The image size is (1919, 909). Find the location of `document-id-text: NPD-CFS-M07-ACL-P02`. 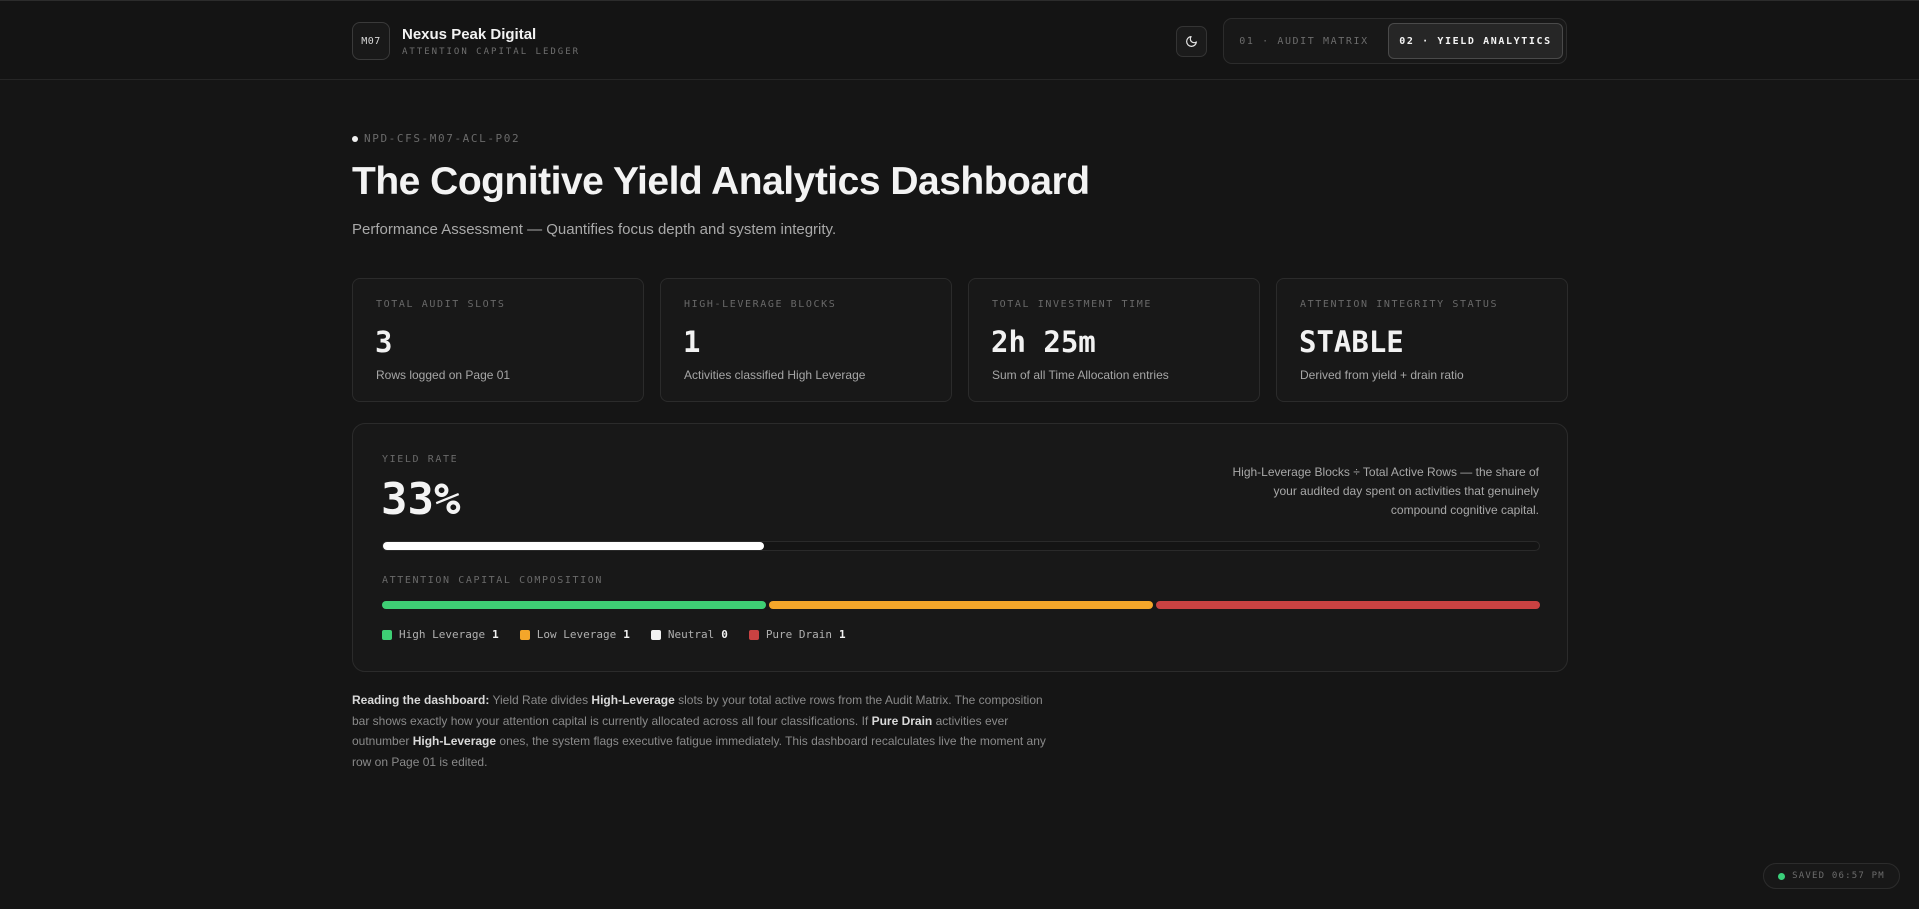

document-id-text: NPD-CFS-M07-ACL-P02 is located at coordinates (442, 138).